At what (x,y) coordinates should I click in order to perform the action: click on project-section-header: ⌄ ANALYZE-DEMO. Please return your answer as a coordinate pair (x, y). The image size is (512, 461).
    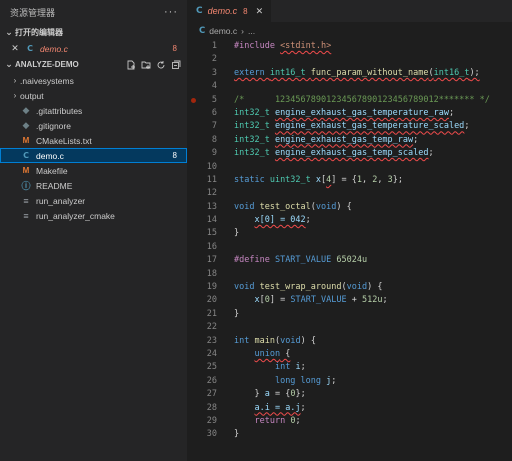
    Looking at the image, I should click on (93, 64).